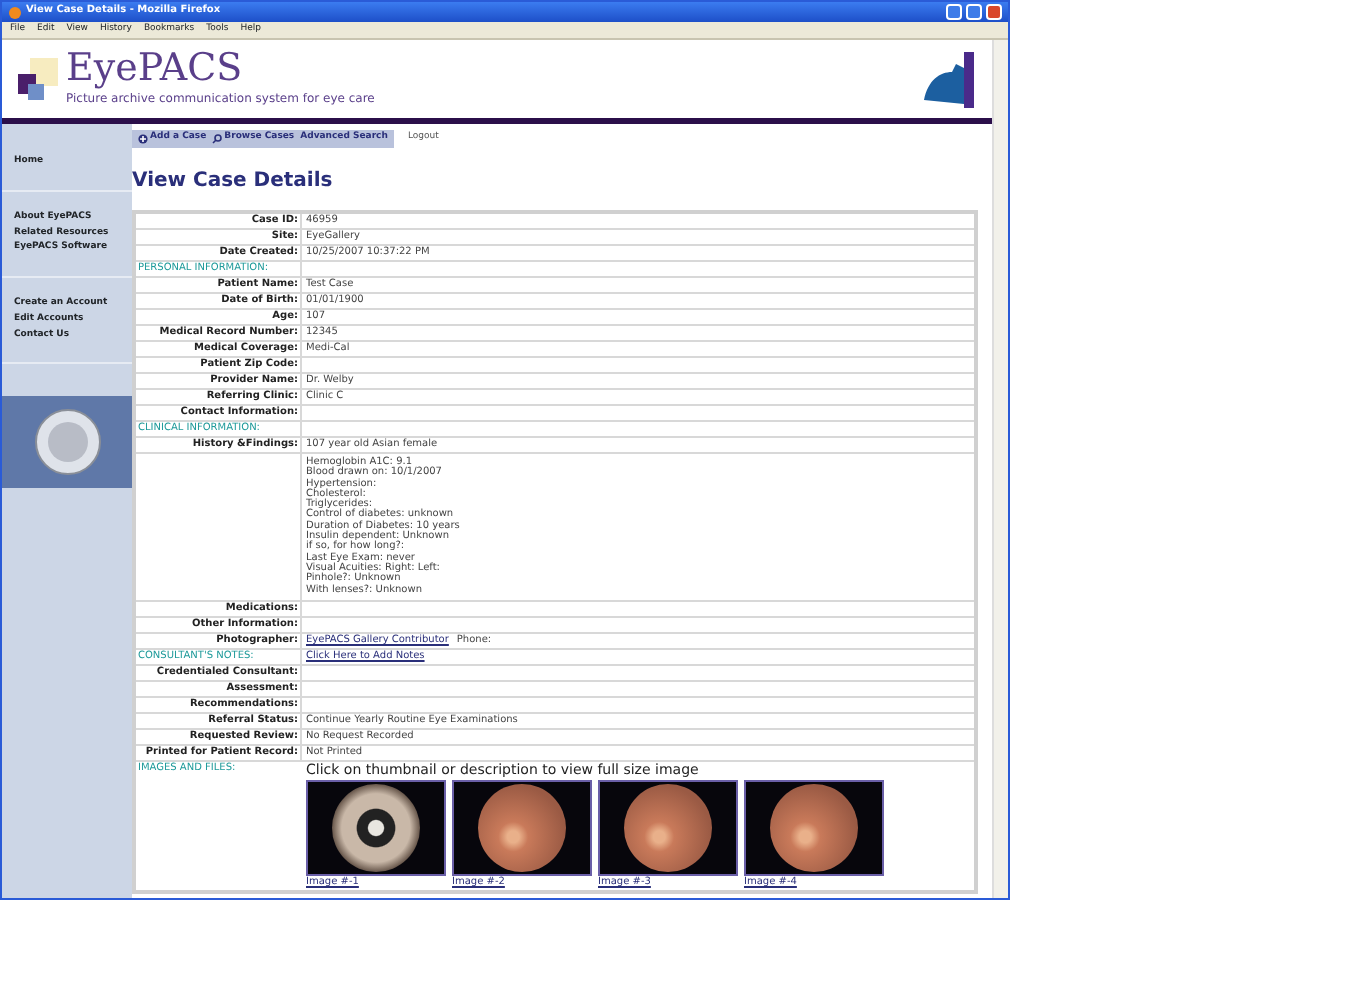 The image size is (1366, 988). What do you see at coordinates (233, 182) in the screenshot?
I see `page-title: View Case Details` at bounding box center [233, 182].